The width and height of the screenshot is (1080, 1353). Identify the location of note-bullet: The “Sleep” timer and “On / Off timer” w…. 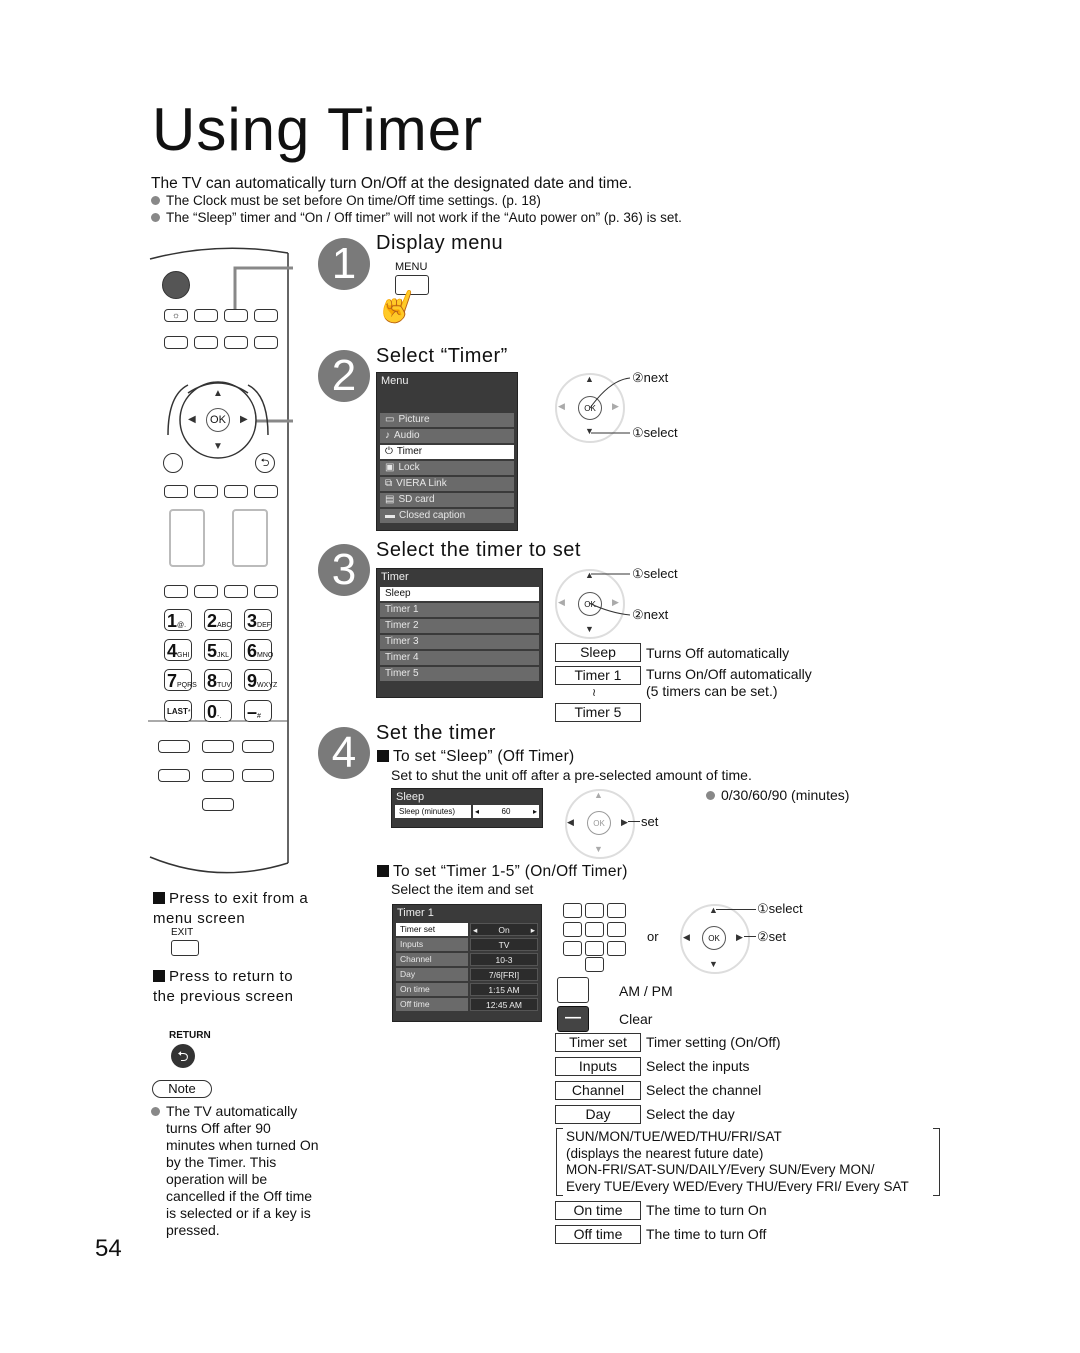
(416, 217).